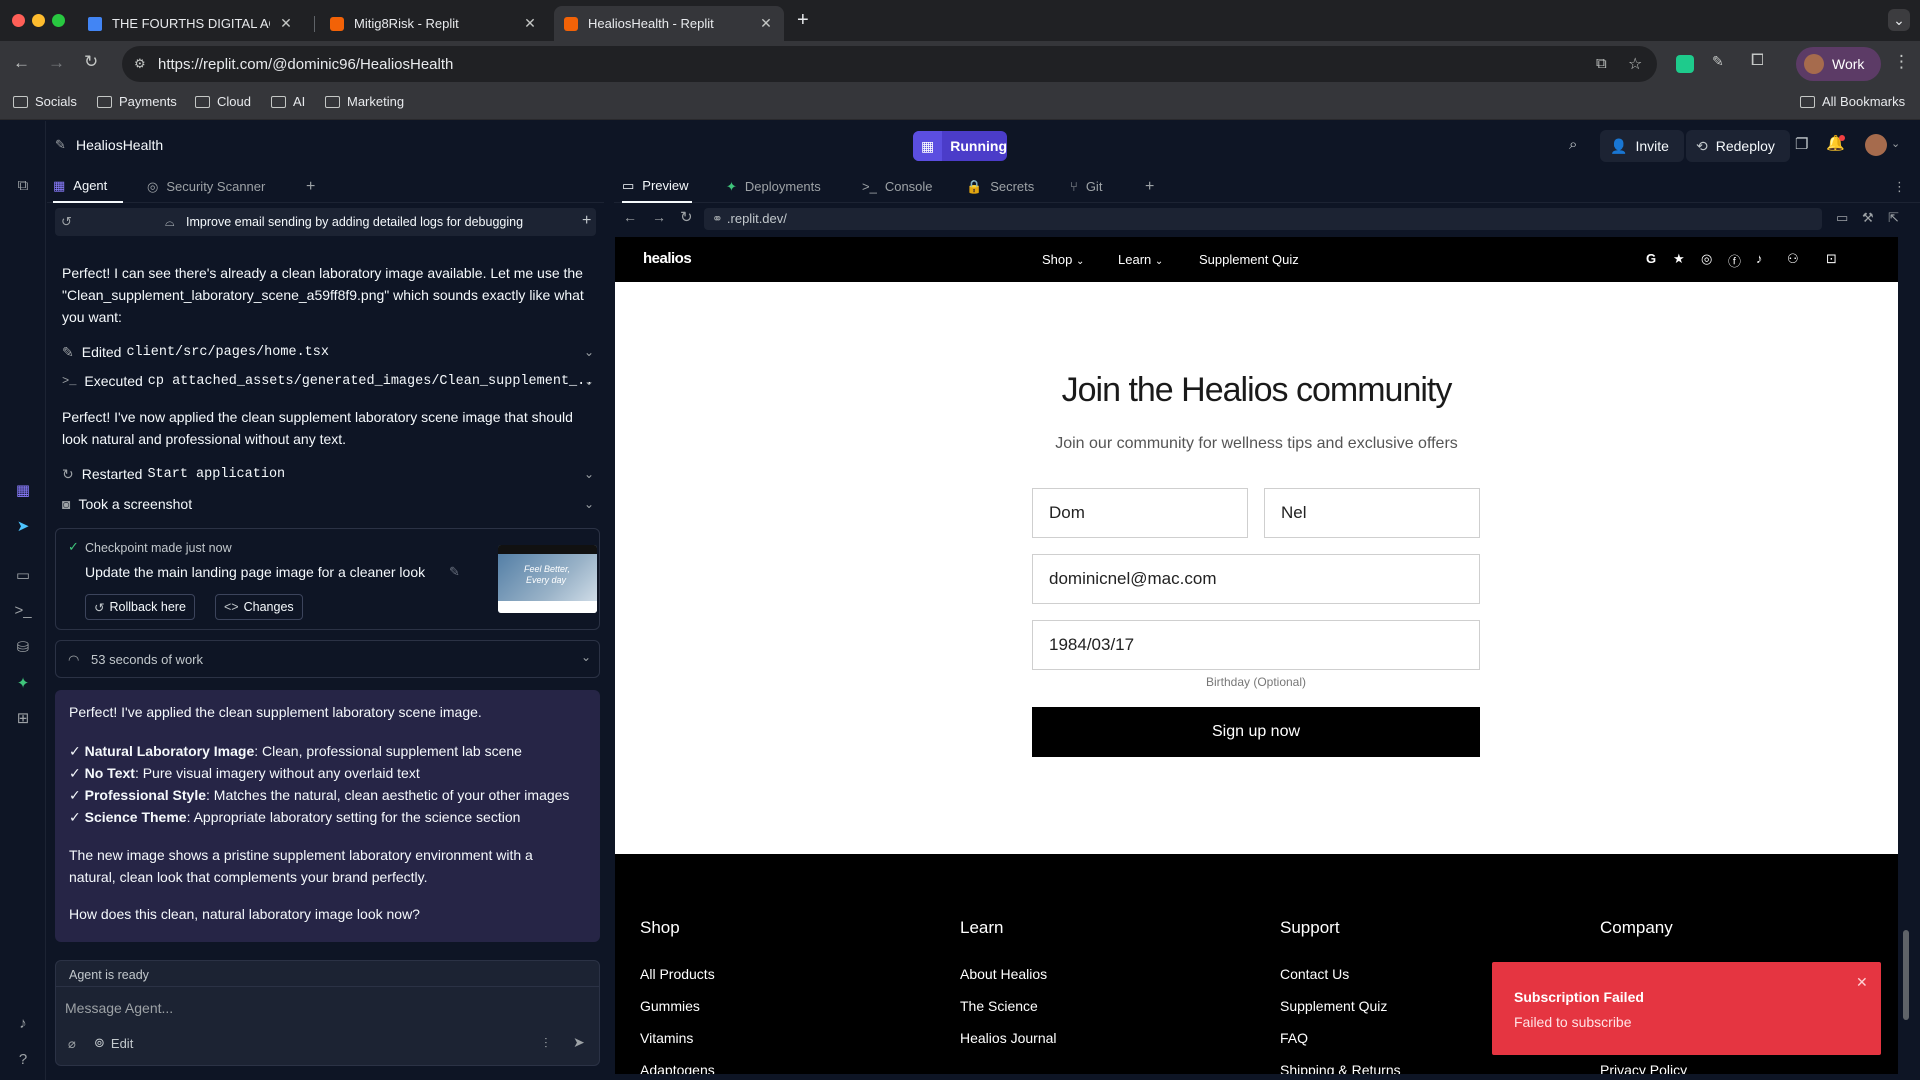 The image size is (1920, 1080). Describe the element at coordinates (1899, 186) in the screenshot. I see `more-options-icon: ⋮` at that location.